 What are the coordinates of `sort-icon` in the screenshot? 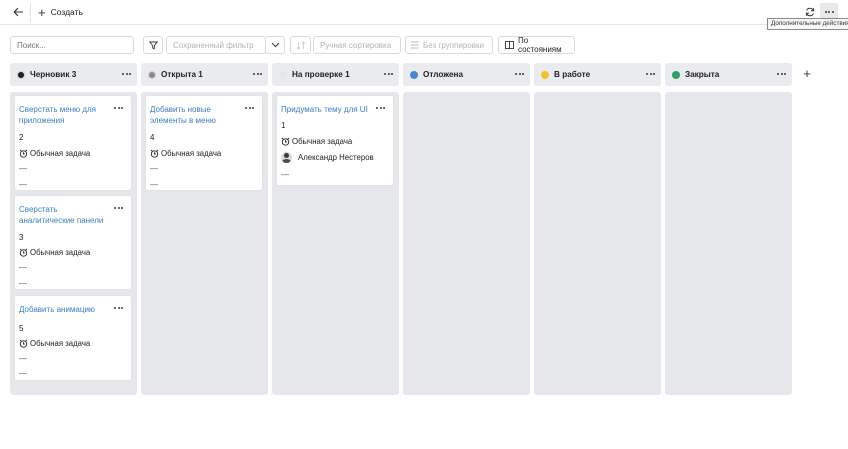 It's located at (300, 45).